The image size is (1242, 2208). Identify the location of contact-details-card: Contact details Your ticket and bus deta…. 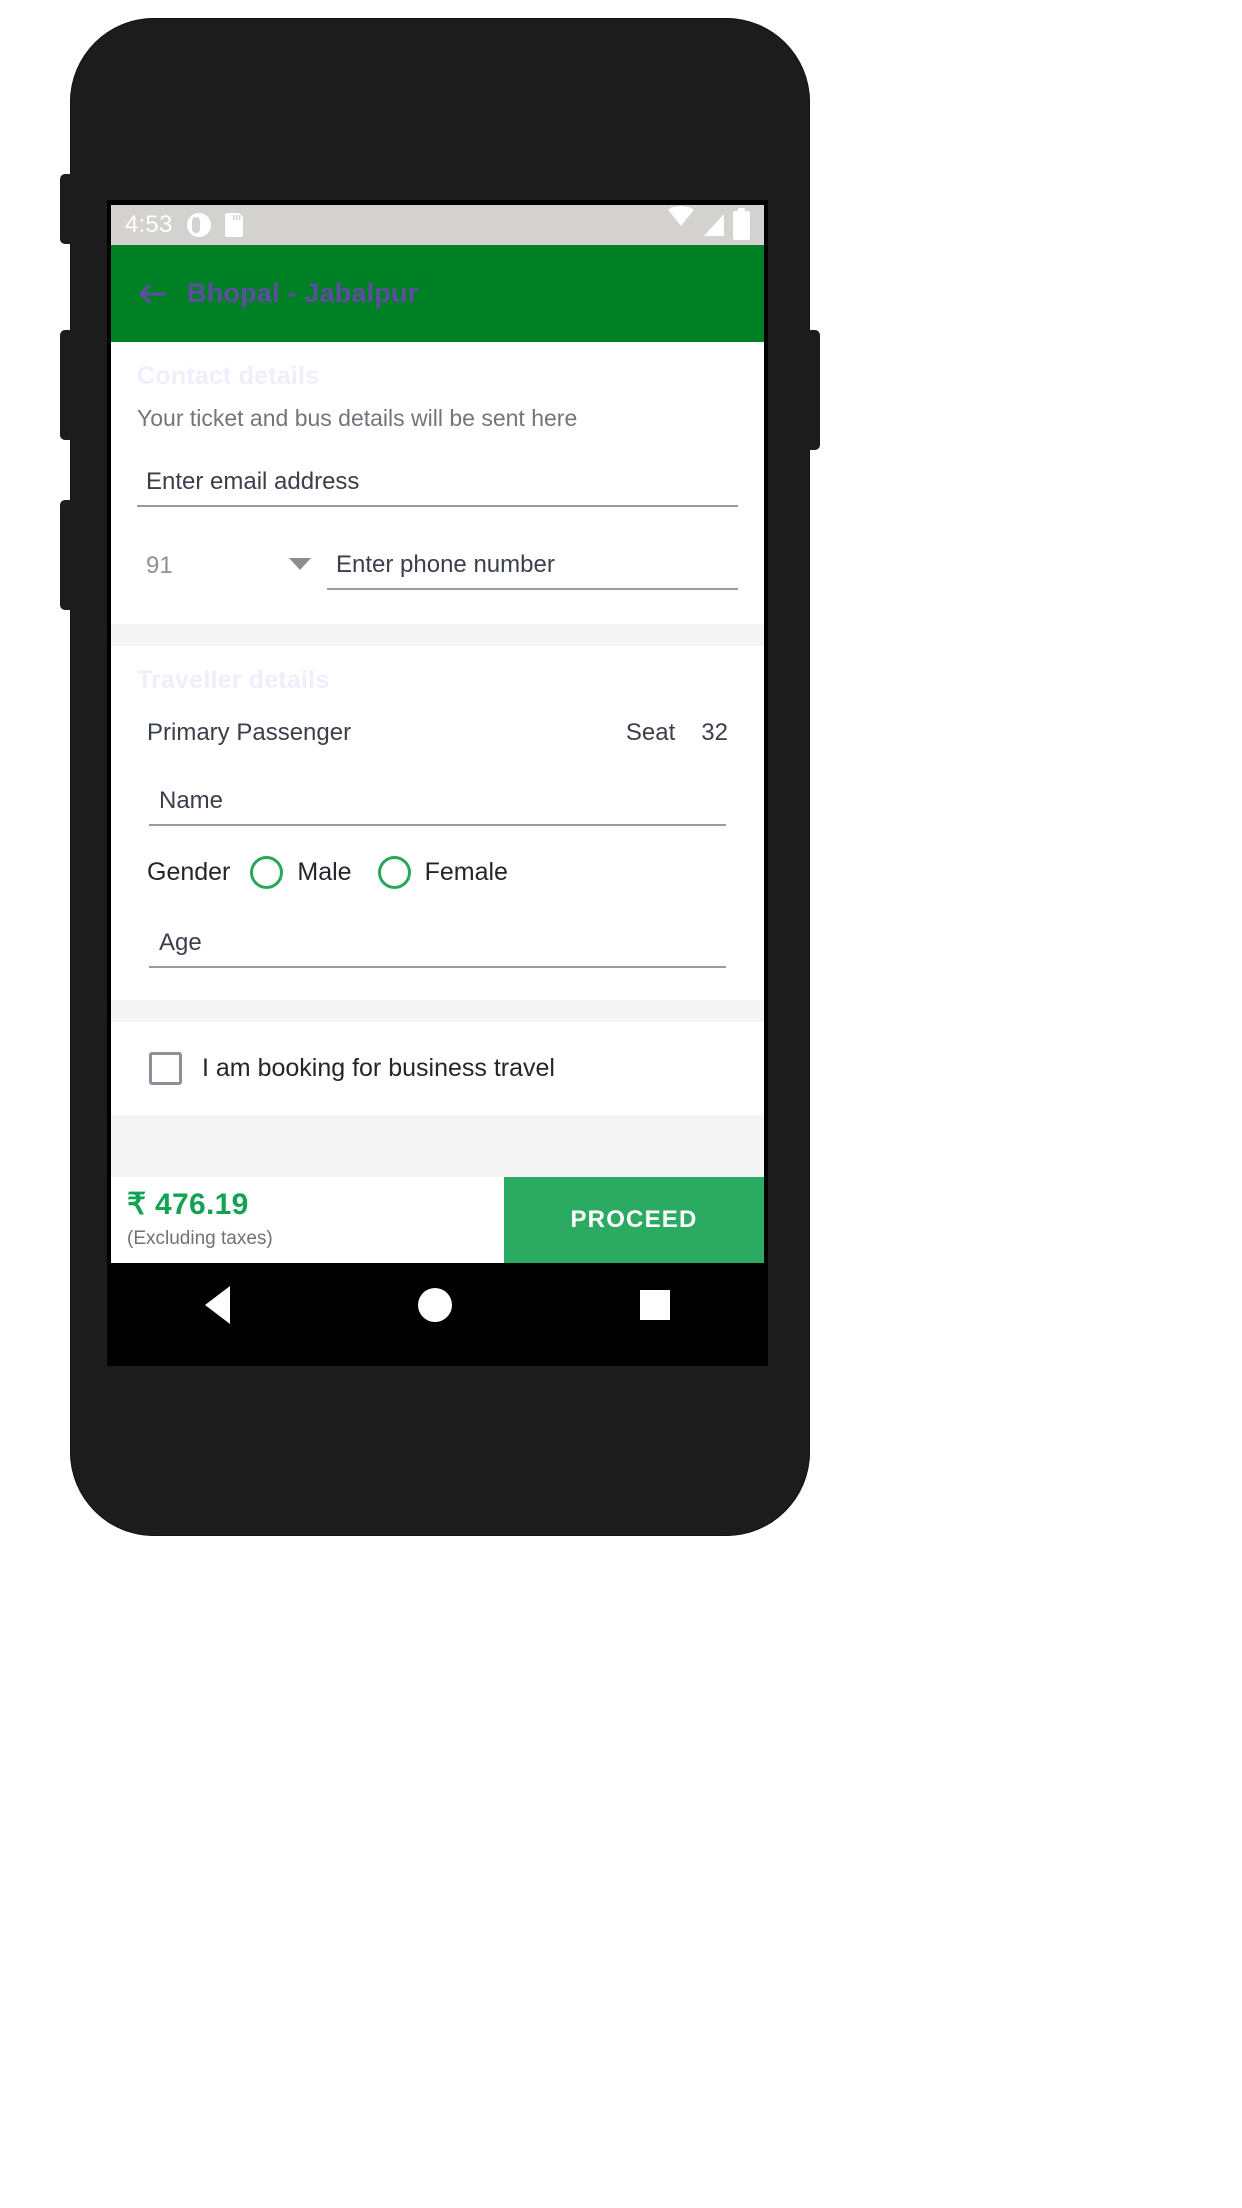
(437, 483).